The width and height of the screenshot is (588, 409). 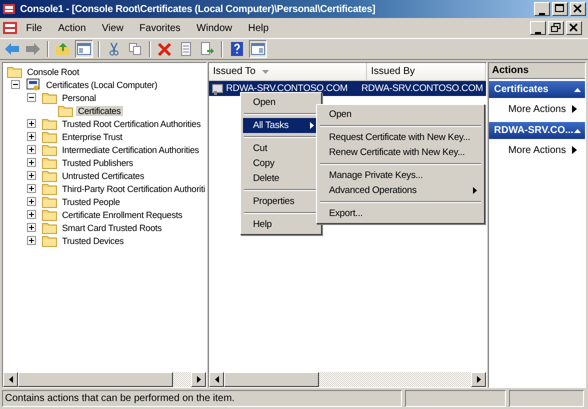 I want to click on delete-icon, so click(x=165, y=49).